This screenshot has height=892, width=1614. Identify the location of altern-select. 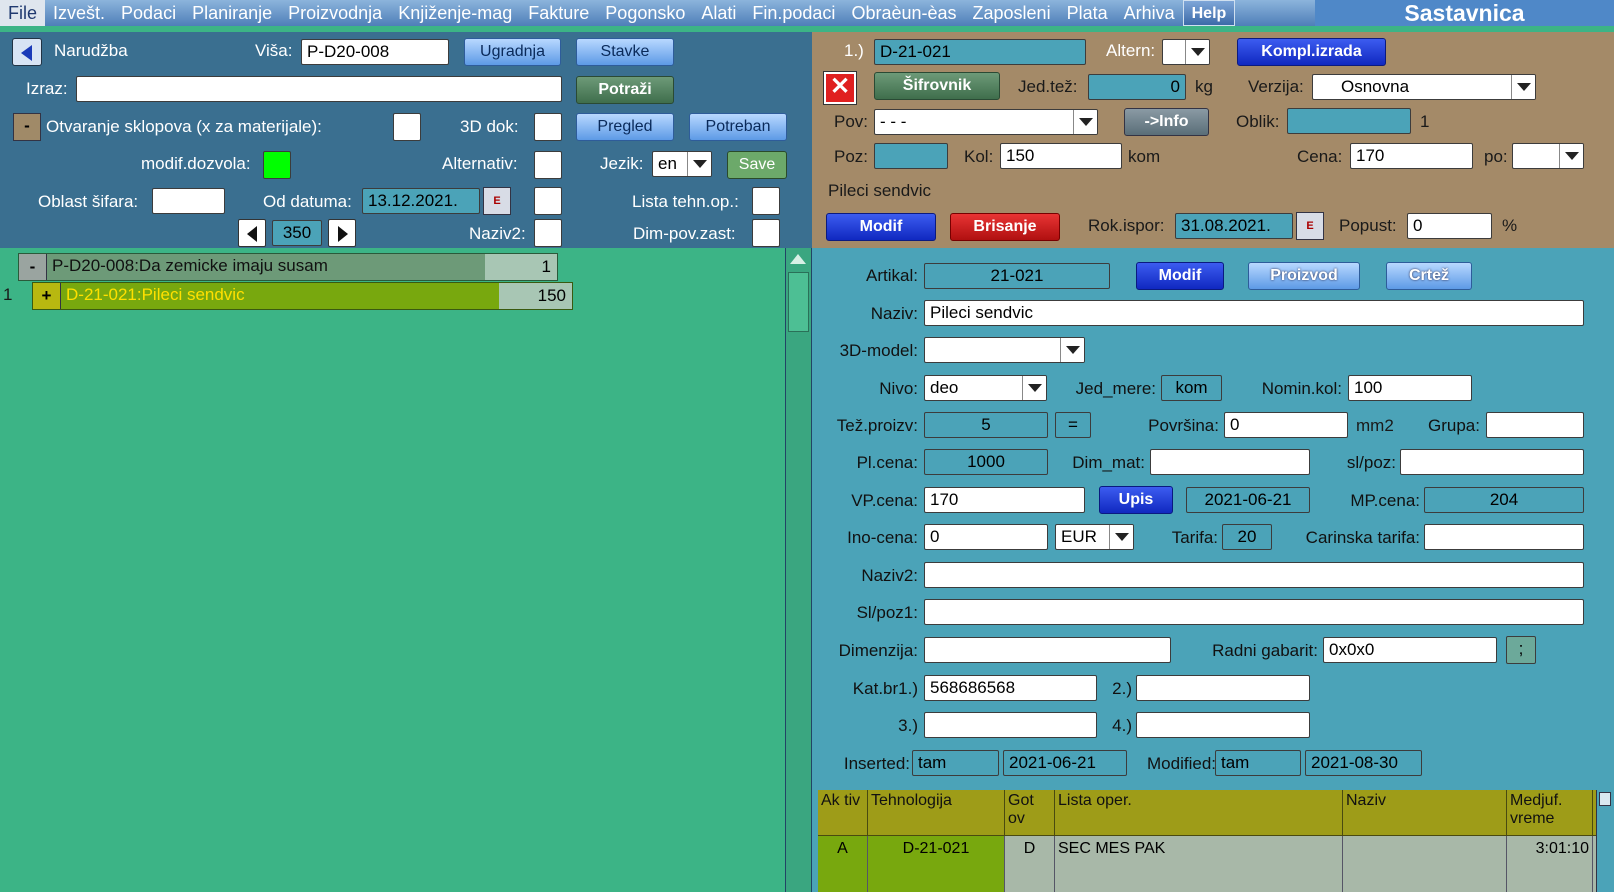
(1186, 52).